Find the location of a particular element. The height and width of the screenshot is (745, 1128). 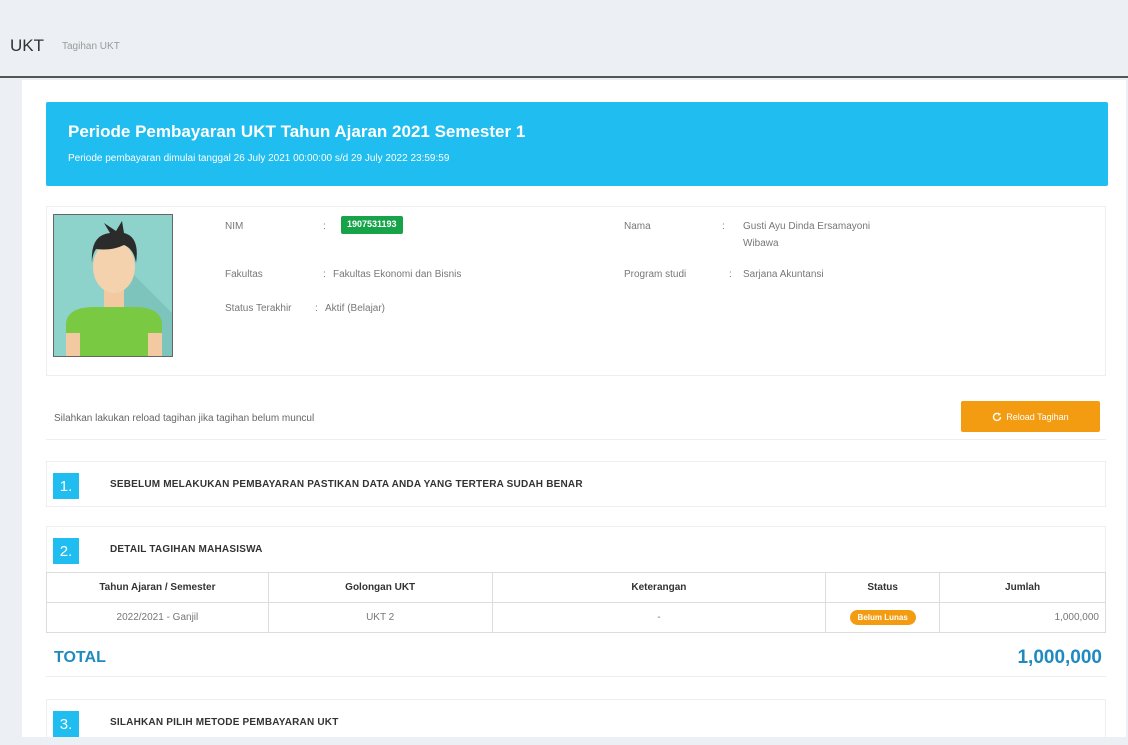

nim-badge: 1907531193 is located at coordinates (372, 225).